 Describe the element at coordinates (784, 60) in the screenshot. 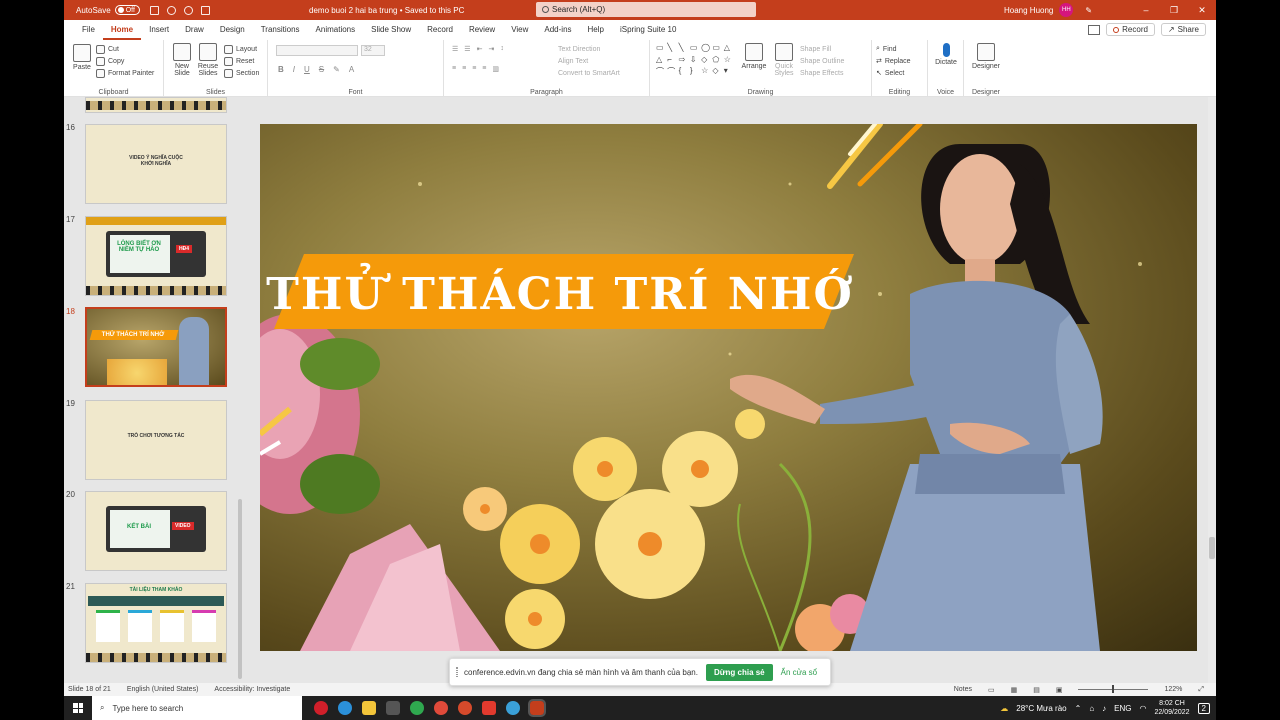

I see `quick-styles-button: Quick Styles` at that location.